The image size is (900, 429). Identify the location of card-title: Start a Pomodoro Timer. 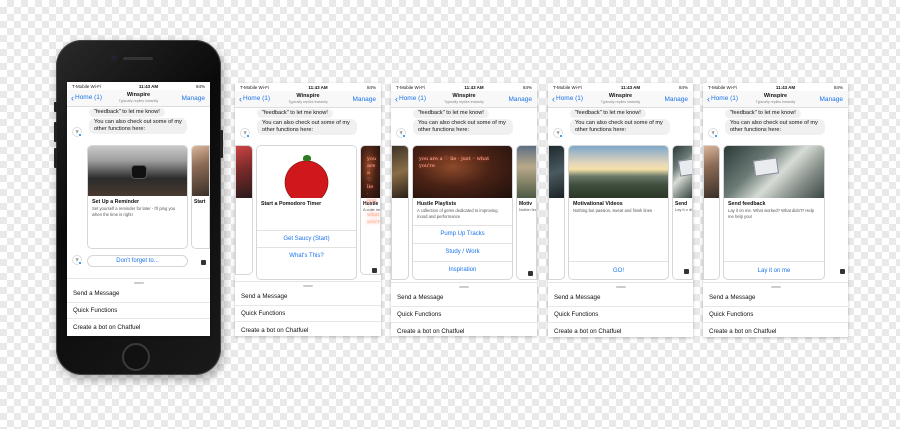
(291, 204).